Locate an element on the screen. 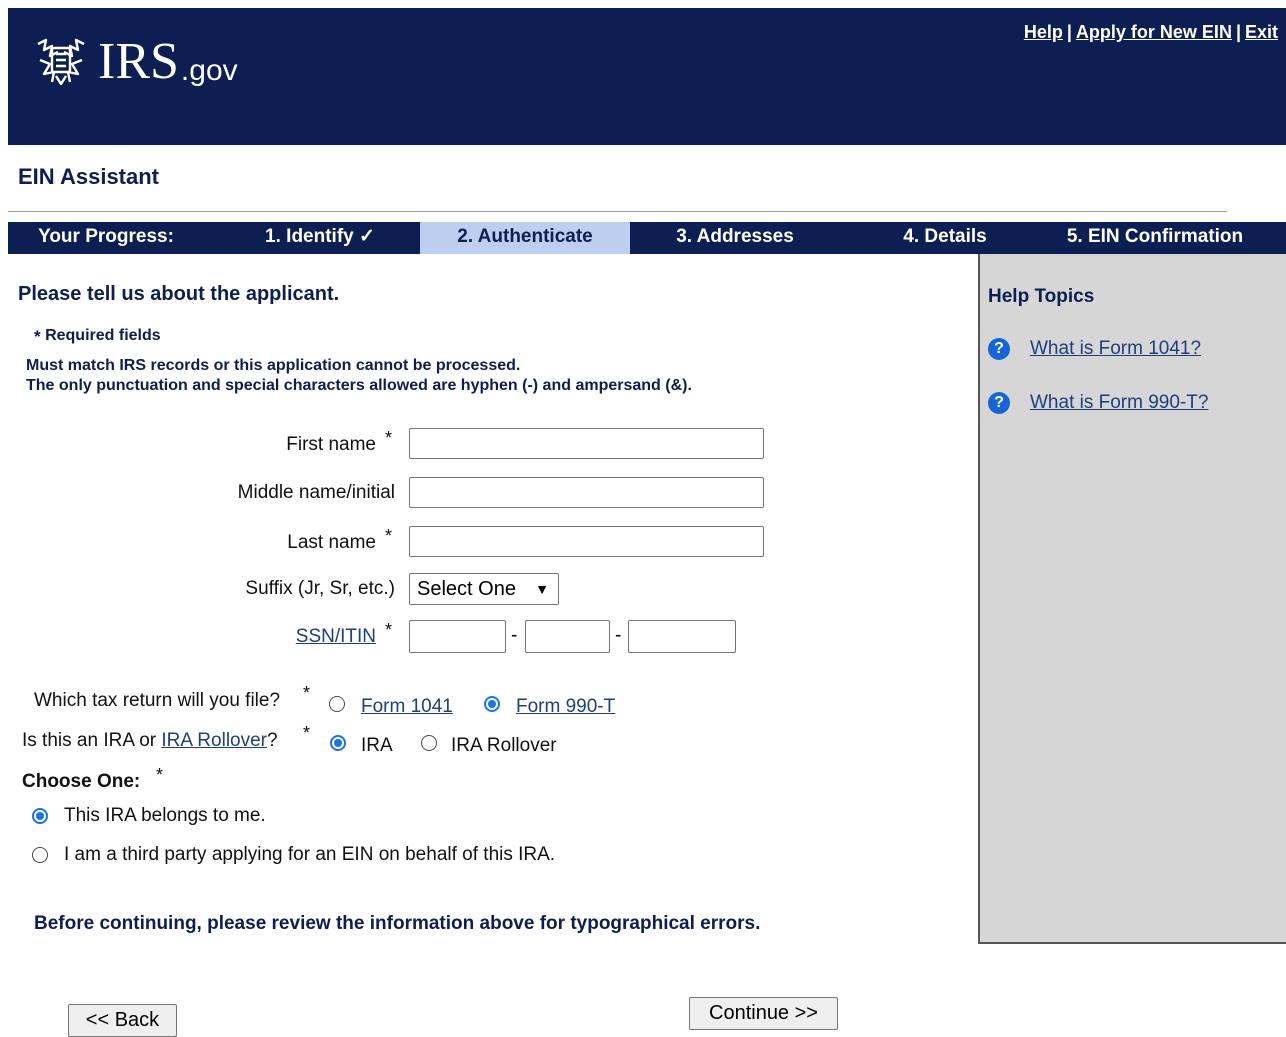 The image size is (1286, 1037). divider is located at coordinates (617, 211).